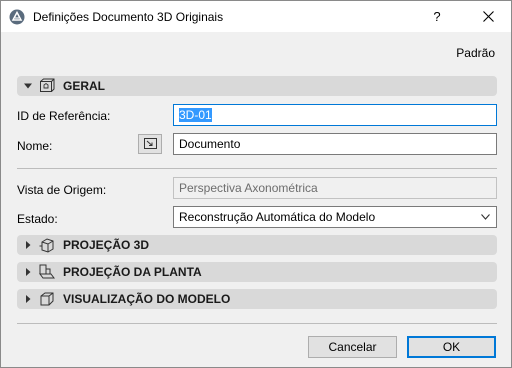 This screenshot has height=368, width=512. I want to click on section-general-header: GERAL, so click(257, 86).